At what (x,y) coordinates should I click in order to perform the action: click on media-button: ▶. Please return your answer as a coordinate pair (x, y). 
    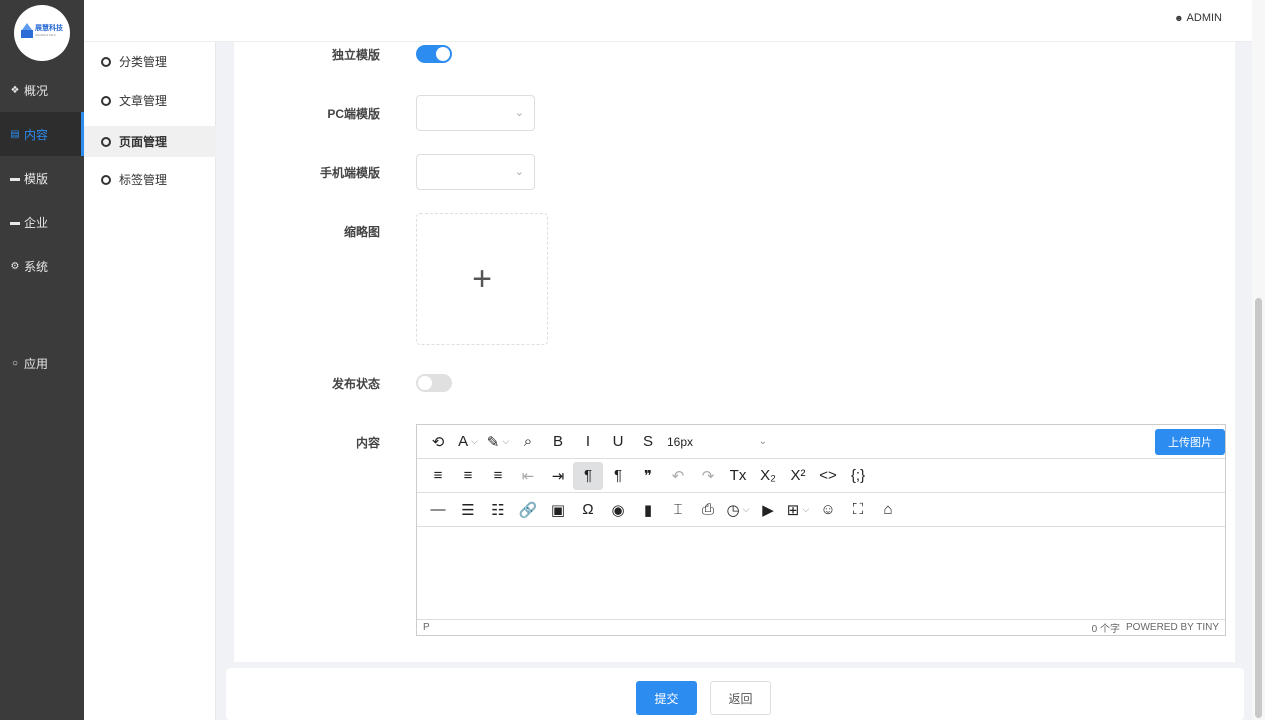
    Looking at the image, I should click on (768, 510).